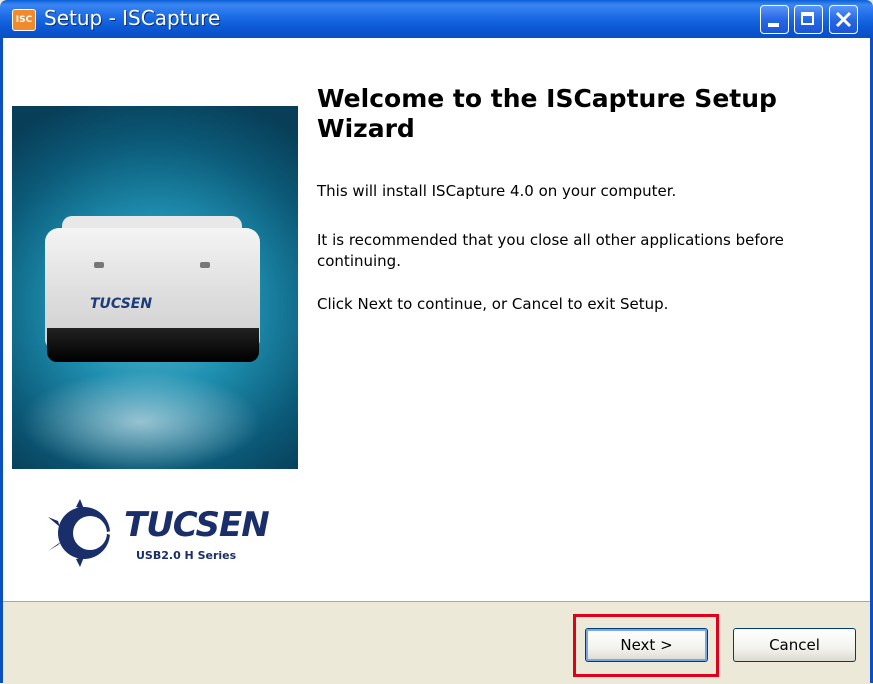 This screenshot has width=873, height=684. Describe the element at coordinates (153, 345) in the screenshot. I see `camera-base` at that location.